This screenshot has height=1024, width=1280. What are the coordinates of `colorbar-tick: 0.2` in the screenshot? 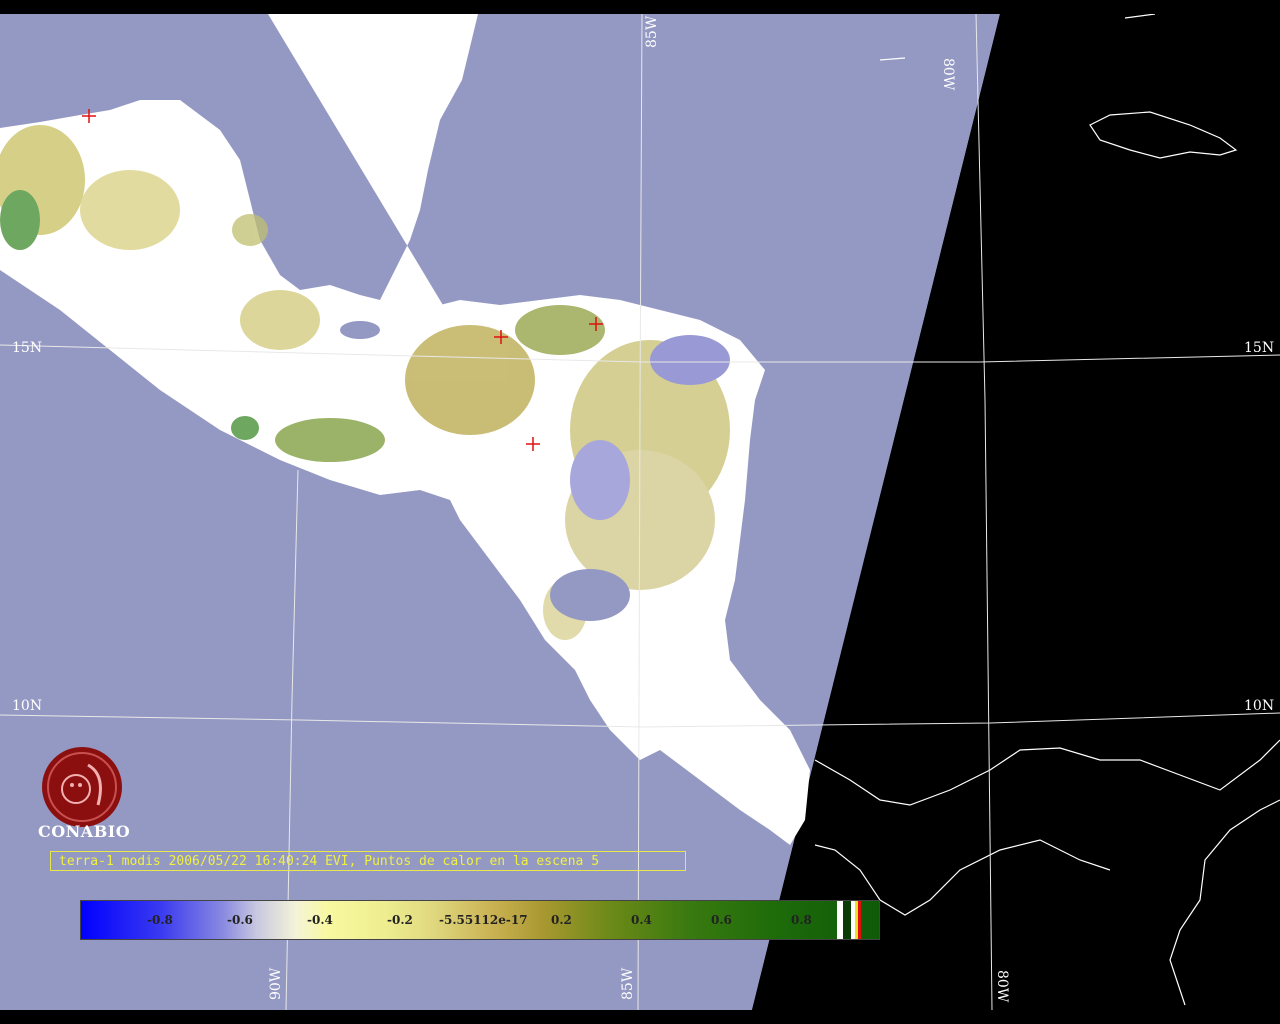 It's located at (561, 920).